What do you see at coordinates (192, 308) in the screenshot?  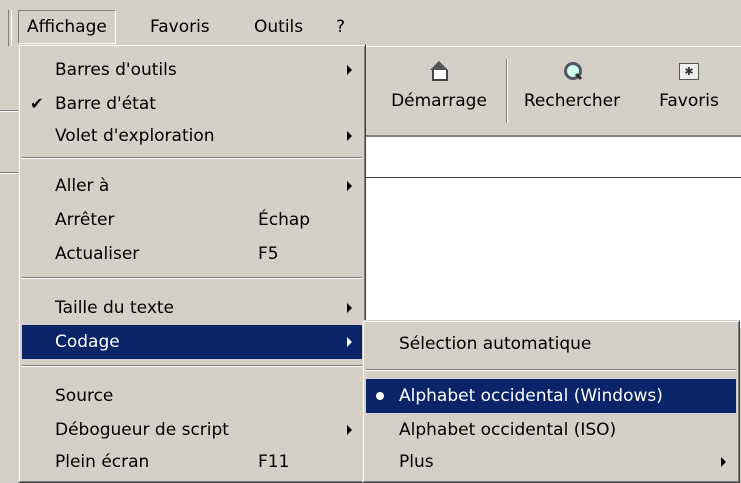 I see `menu-item-text-size: Taille du texte` at bounding box center [192, 308].